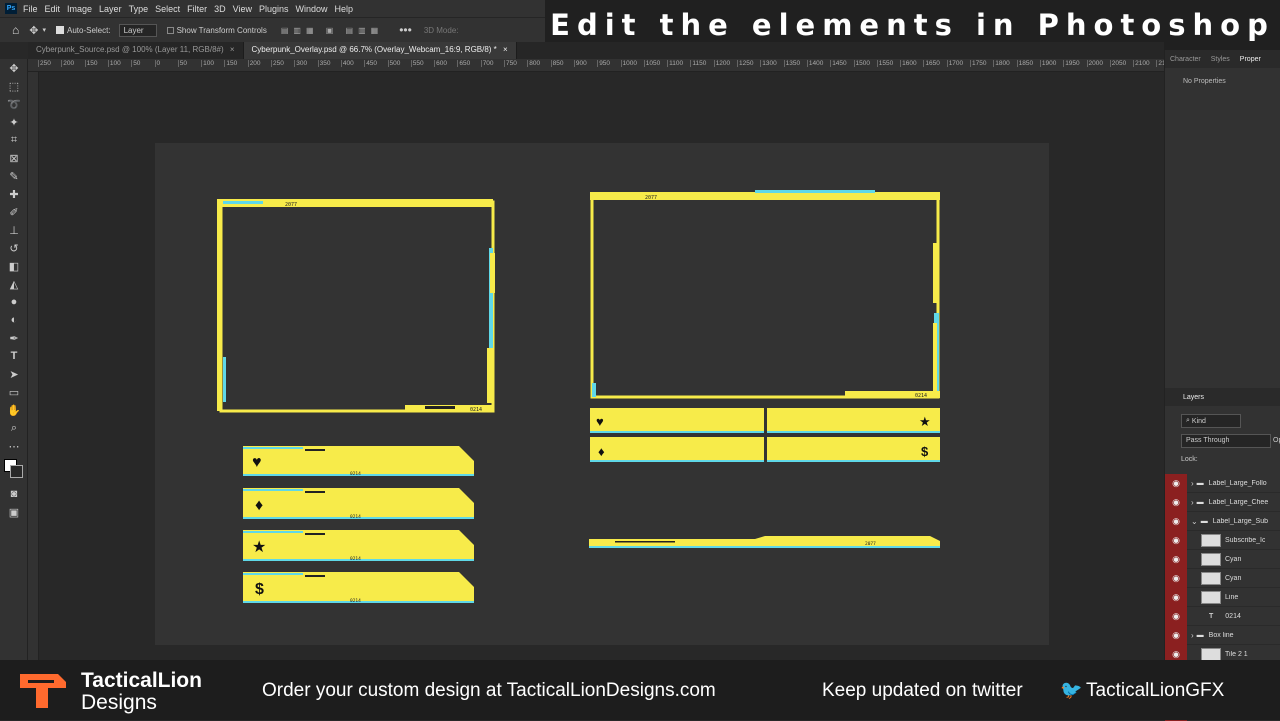 This screenshot has height=721, width=1280. What do you see at coordinates (14, 494) in the screenshot?
I see `quick-mask-icon: ◙` at bounding box center [14, 494].